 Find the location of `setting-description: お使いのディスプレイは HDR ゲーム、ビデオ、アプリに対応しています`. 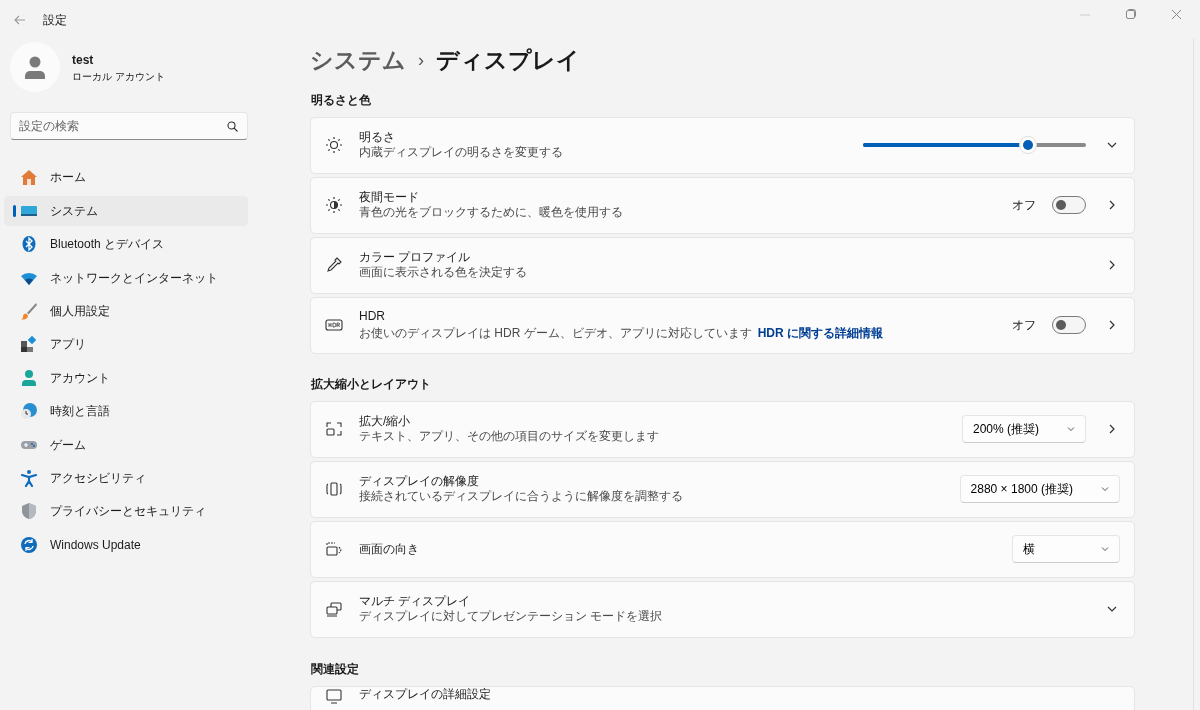

setting-description: お使いのディスプレイは HDR ゲーム、ビデオ、アプリに対応しています is located at coordinates (555, 333).